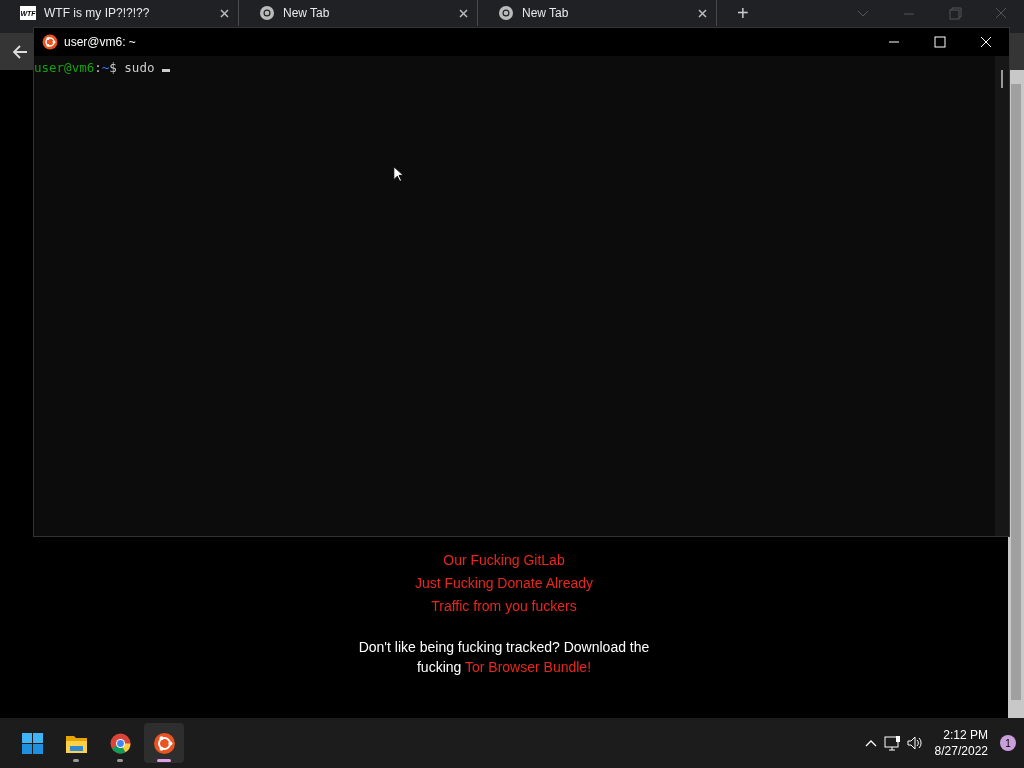 This screenshot has height=768, width=1024. I want to click on page-link: Just Fucking Donate Already, so click(504, 583).